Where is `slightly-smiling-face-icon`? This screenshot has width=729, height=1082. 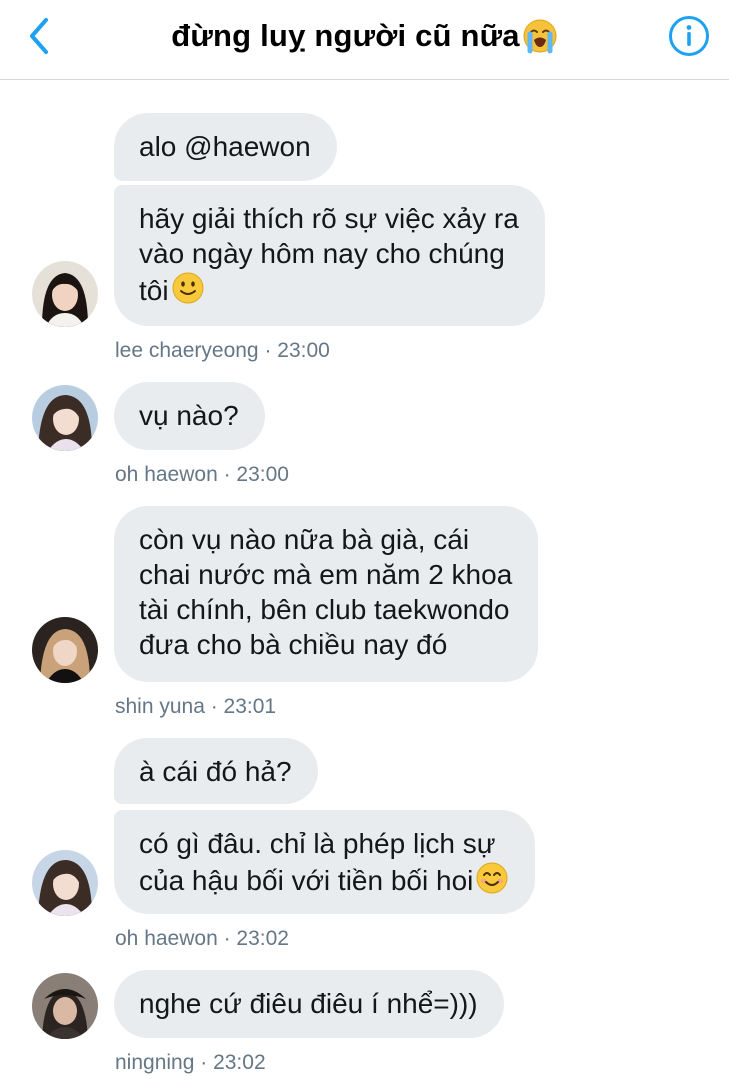
slightly-smiling-face-icon is located at coordinates (188, 288).